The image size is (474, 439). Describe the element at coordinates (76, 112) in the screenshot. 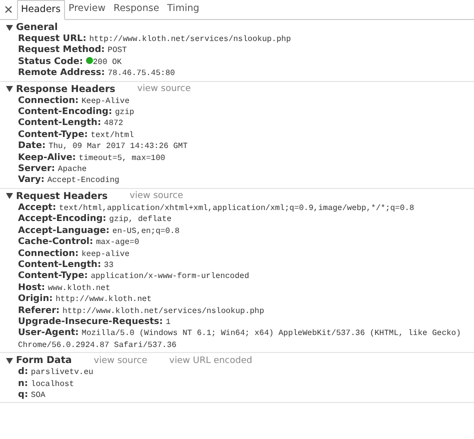

I see `header-row-text: Content-Encoding: gzip` at that location.